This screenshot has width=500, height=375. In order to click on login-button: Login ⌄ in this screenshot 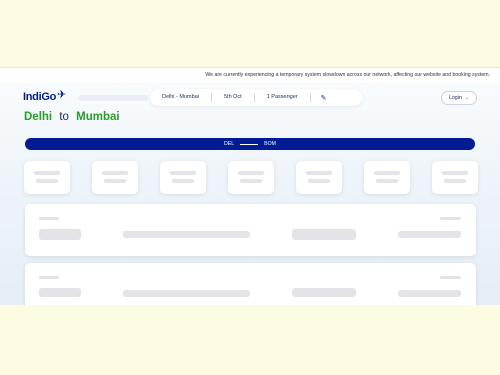, I will do `click(459, 98)`.